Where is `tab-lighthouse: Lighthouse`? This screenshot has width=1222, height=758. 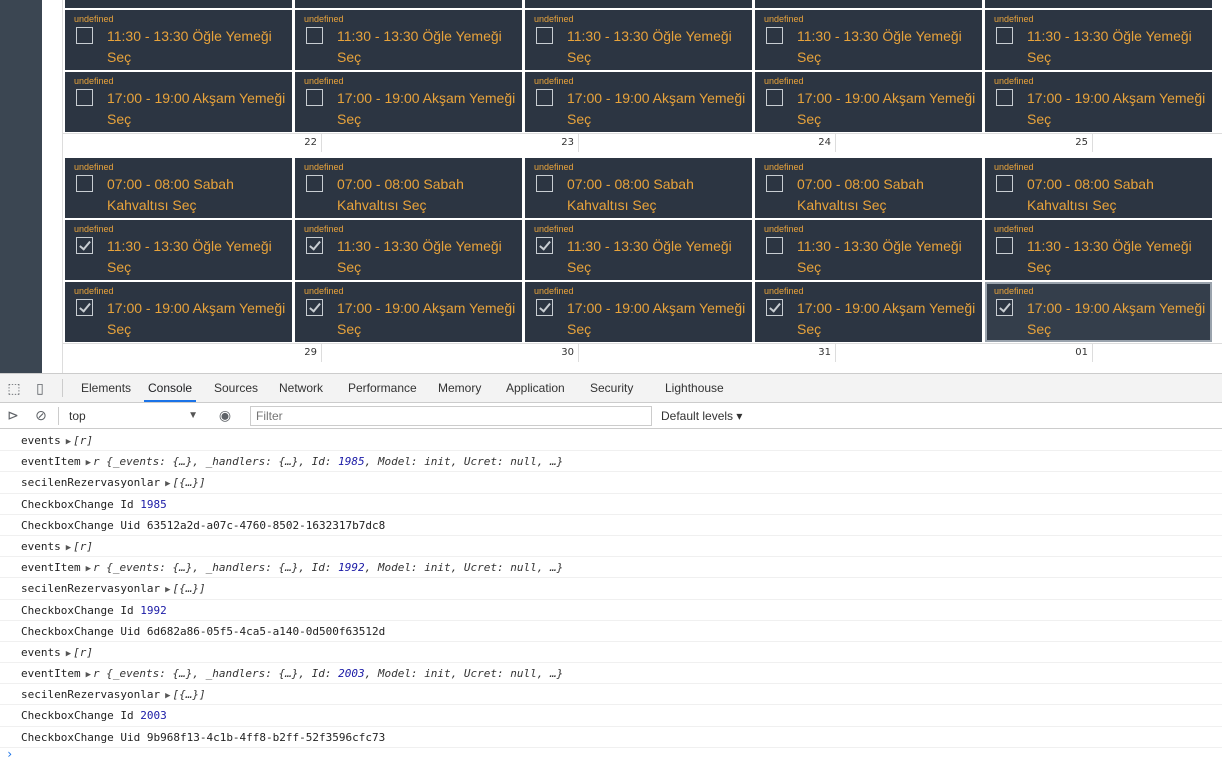
tab-lighthouse: Lighthouse is located at coordinates (694, 388).